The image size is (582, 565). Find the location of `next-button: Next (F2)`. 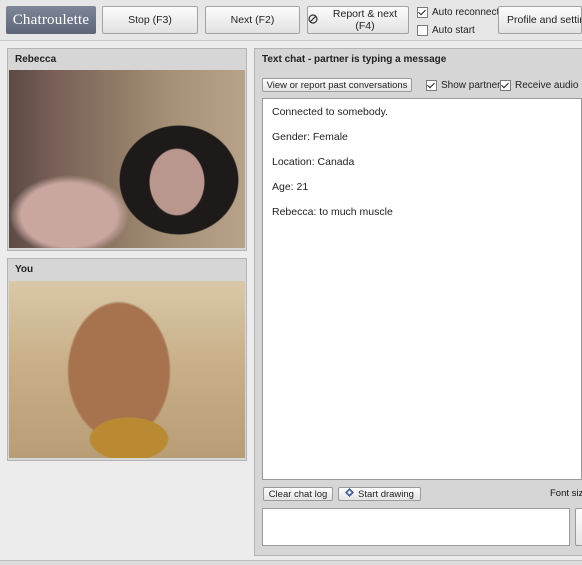

next-button: Next (F2) is located at coordinates (252, 20).